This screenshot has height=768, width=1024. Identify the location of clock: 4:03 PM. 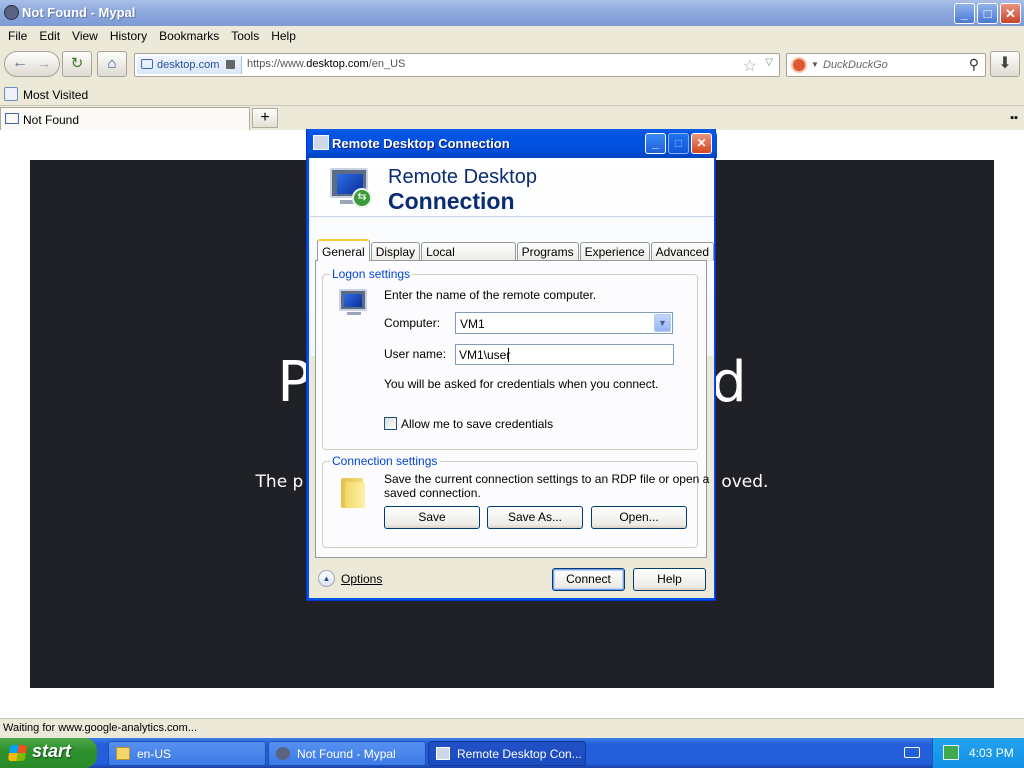
(991, 753).